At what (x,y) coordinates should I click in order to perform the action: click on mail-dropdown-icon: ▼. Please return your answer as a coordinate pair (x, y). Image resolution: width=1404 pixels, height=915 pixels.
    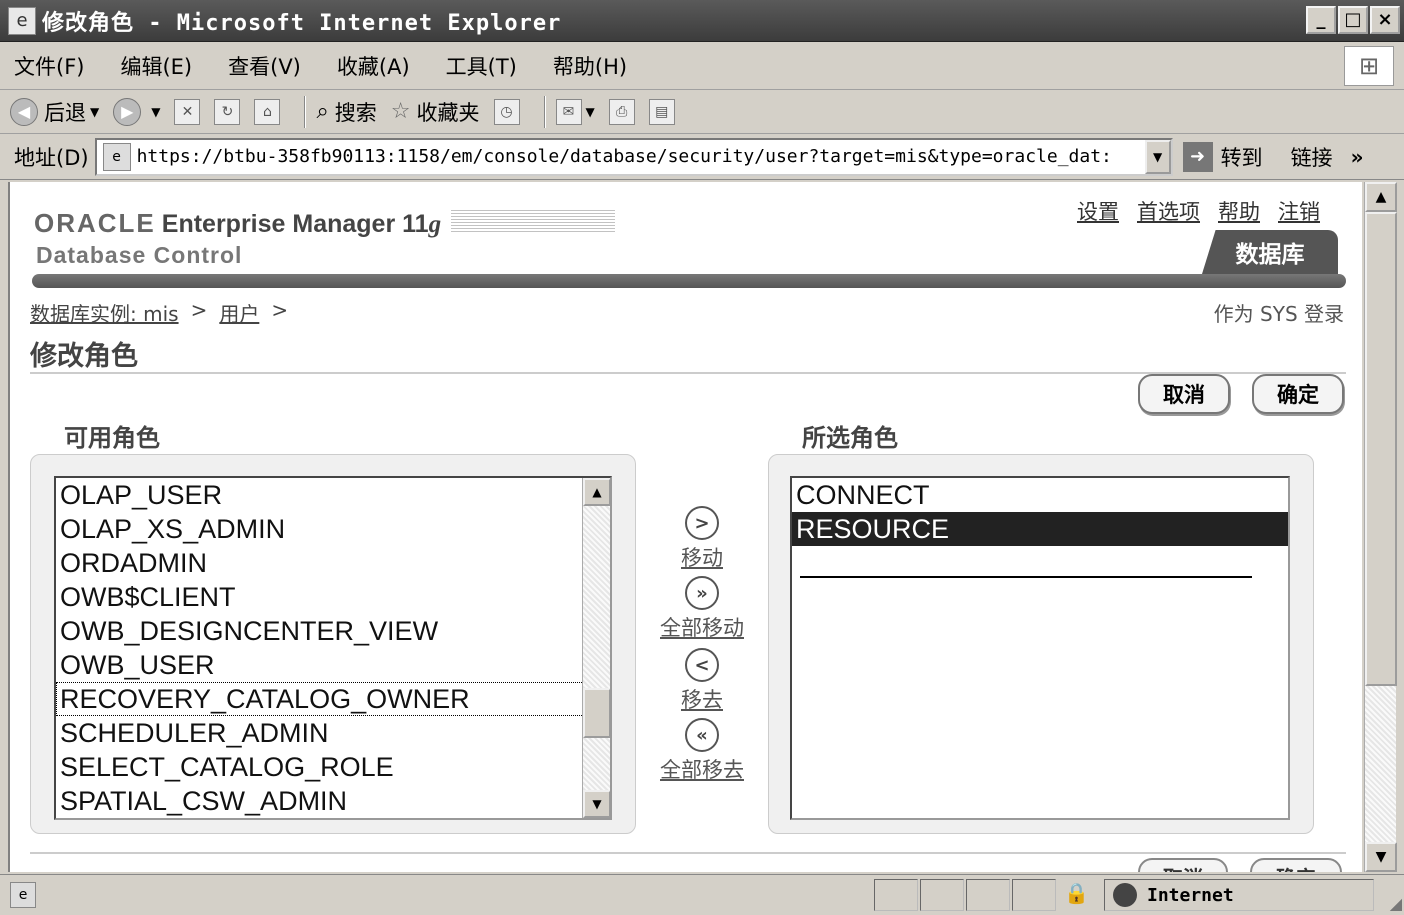
    Looking at the image, I should click on (590, 112).